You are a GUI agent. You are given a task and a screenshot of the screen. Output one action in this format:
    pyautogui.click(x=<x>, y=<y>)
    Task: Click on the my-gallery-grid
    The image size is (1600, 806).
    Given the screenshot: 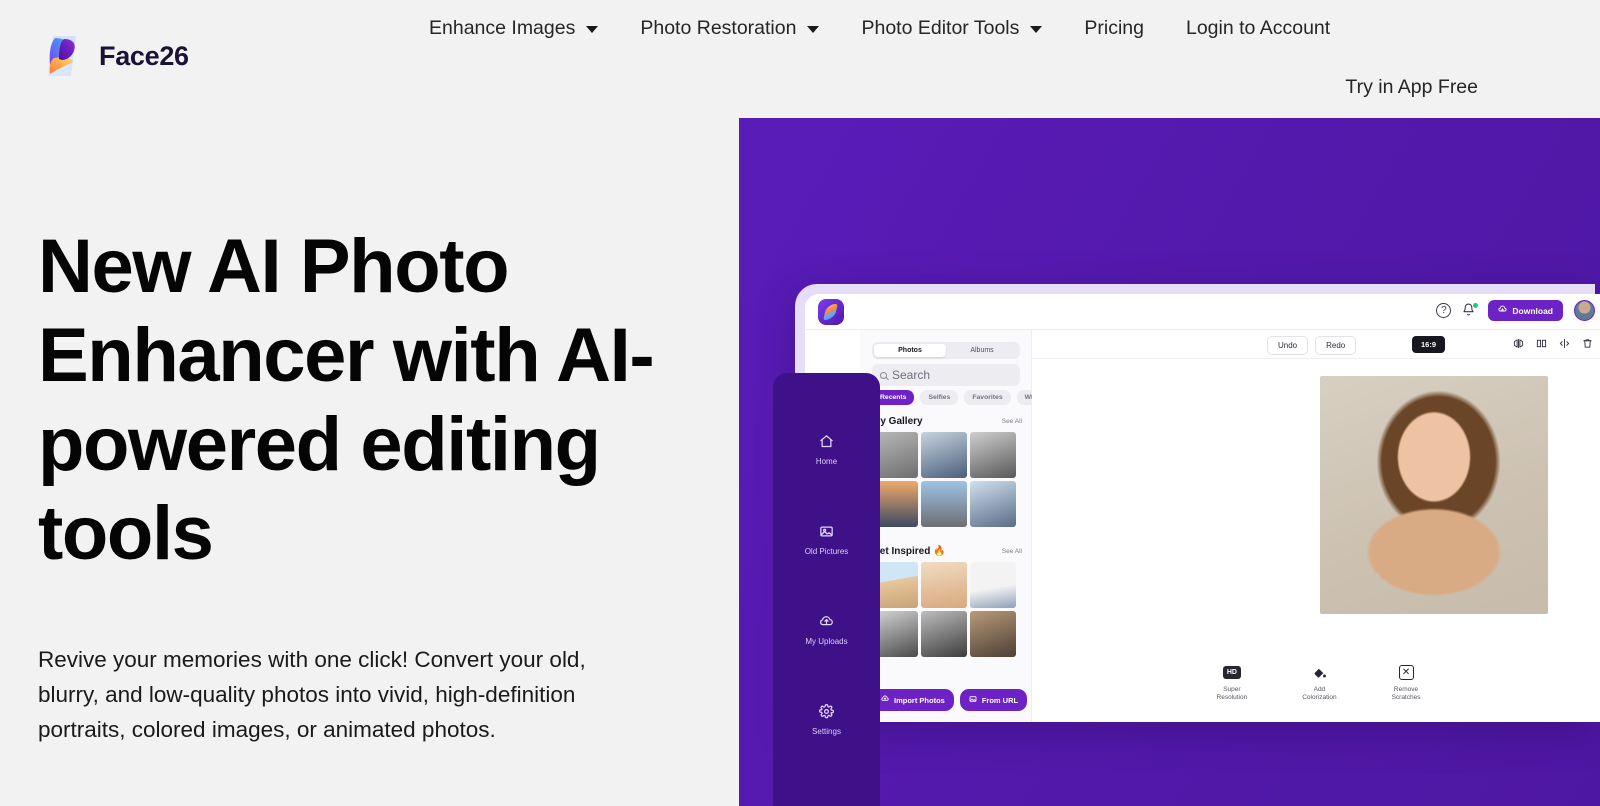 What is the action you would take?
    pyautogui.click(x=944, y=479)
    